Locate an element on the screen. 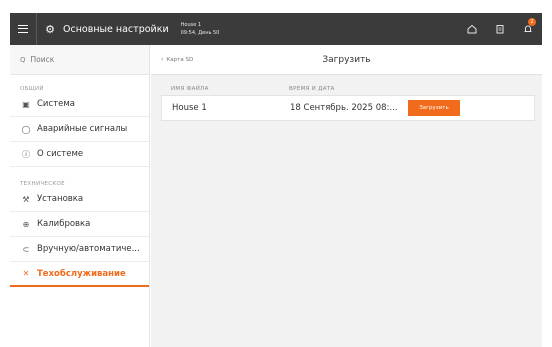 The width and height of the screenshot is (552, 347). clipboard-button is located at coordinates (500, 29).